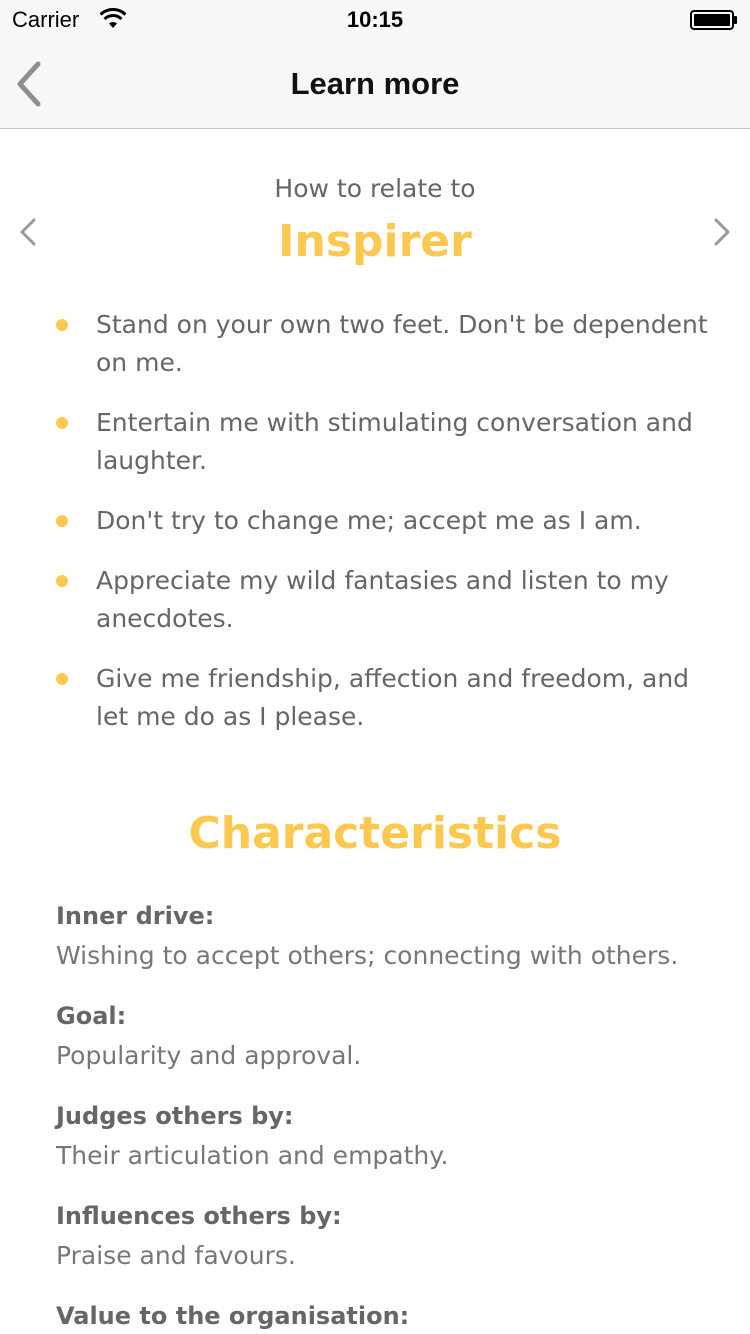 This screenshot has height=1334, width=750. What do you see at coordinates (209, 1055) in the screenshot?
I see `characteristic-value: Popularity and approval.` at bounding box center [209, 1055].